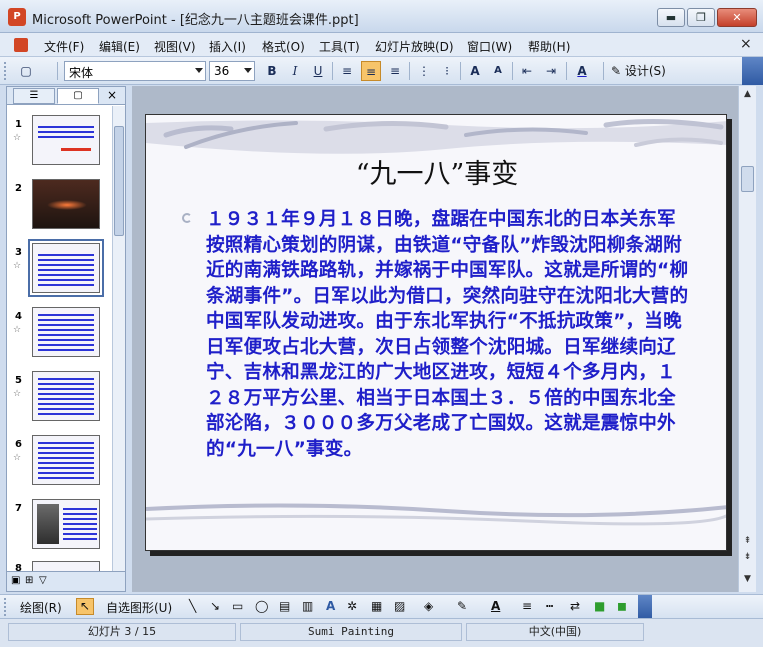 This screenshot has height=647, width=763. What do you see at coordinates (85, 606) in the screenshot?
I see `select-pointer-icon: ↖` at bounding box center [85, 606].